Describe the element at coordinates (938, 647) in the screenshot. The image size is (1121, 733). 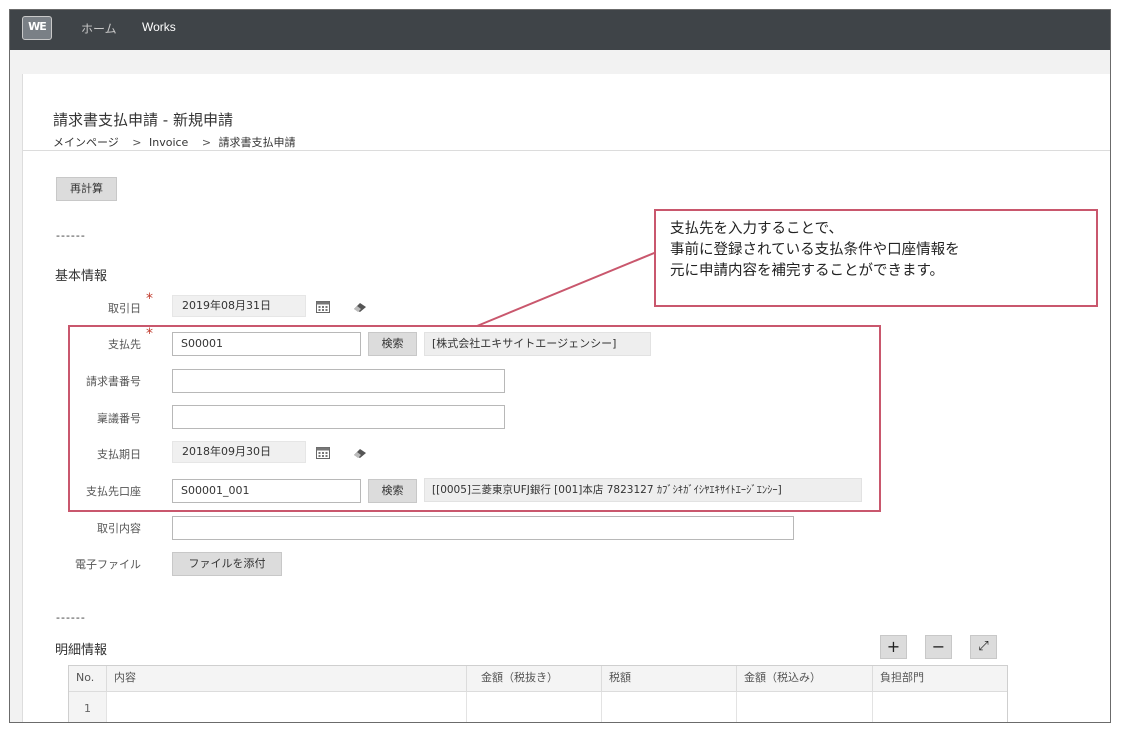
I see `remove-row-button: −` at that location.